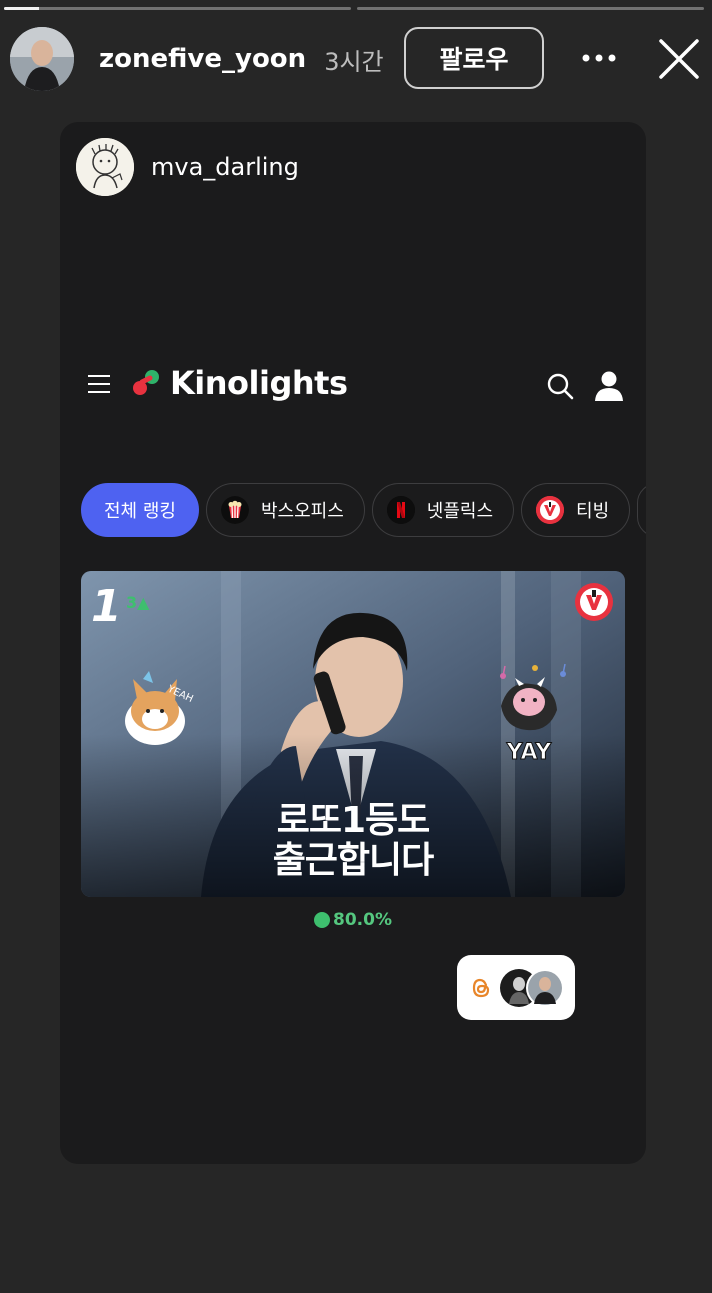 The image size is (712, 1293). Describe the element at coordinates (259, 383) in the screenshot. I see `logo-text: Kinolights` at that location.